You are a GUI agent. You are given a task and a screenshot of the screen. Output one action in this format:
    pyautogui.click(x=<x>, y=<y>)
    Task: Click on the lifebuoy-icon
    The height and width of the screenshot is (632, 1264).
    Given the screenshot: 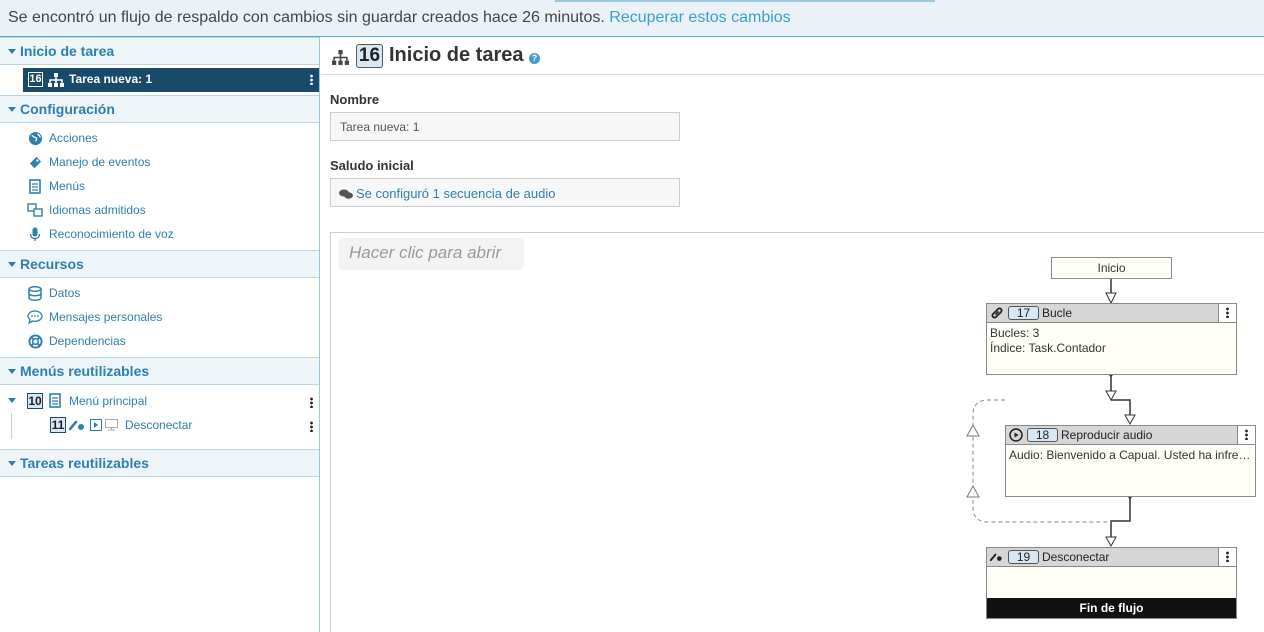 What is the action you would take?
    pyautogui.click(x=35, y=341)
    